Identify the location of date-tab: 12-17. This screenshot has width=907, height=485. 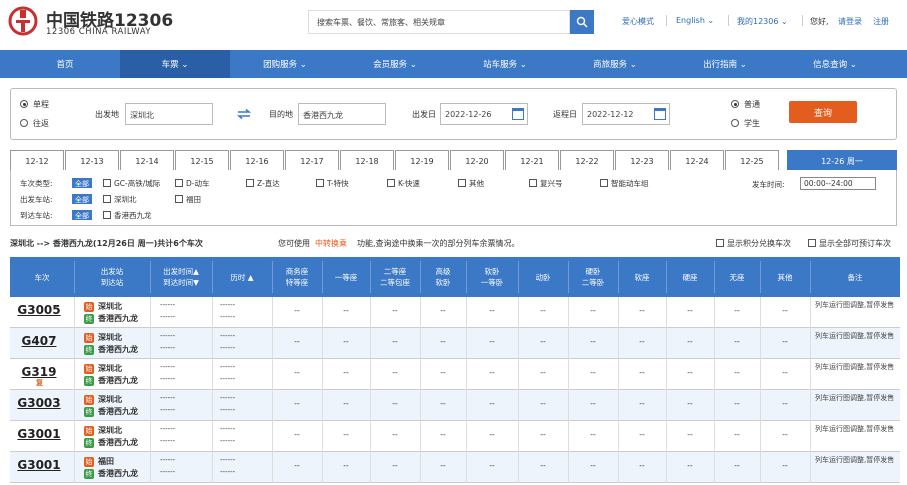
(312, 160).